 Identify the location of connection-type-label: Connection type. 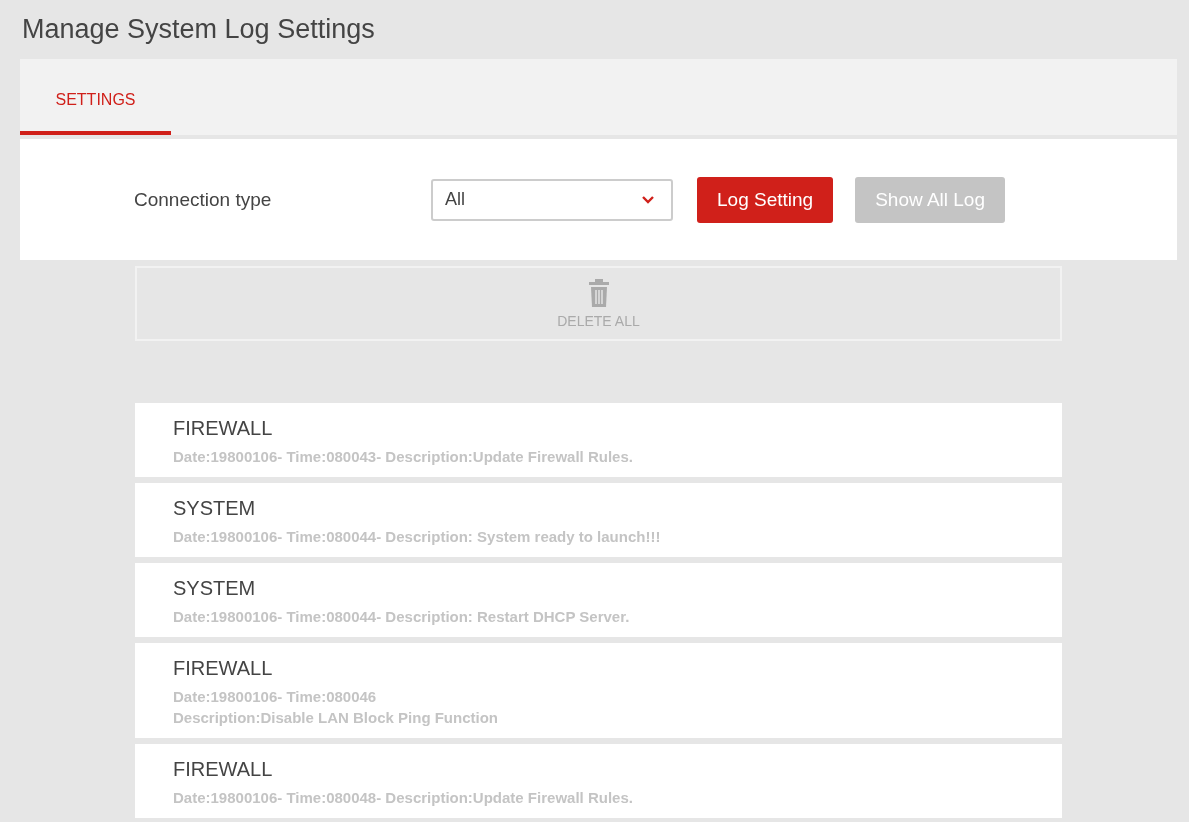
(203, 199).